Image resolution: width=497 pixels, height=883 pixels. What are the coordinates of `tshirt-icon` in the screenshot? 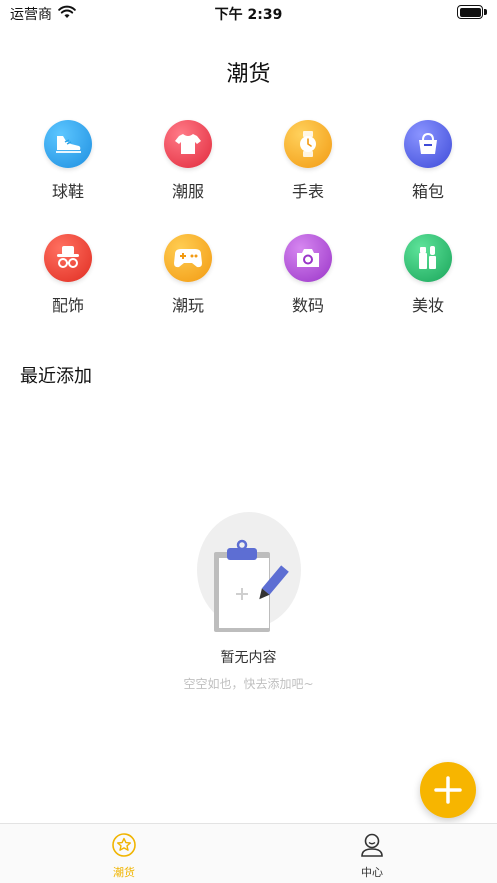 It's located at (188, 144).